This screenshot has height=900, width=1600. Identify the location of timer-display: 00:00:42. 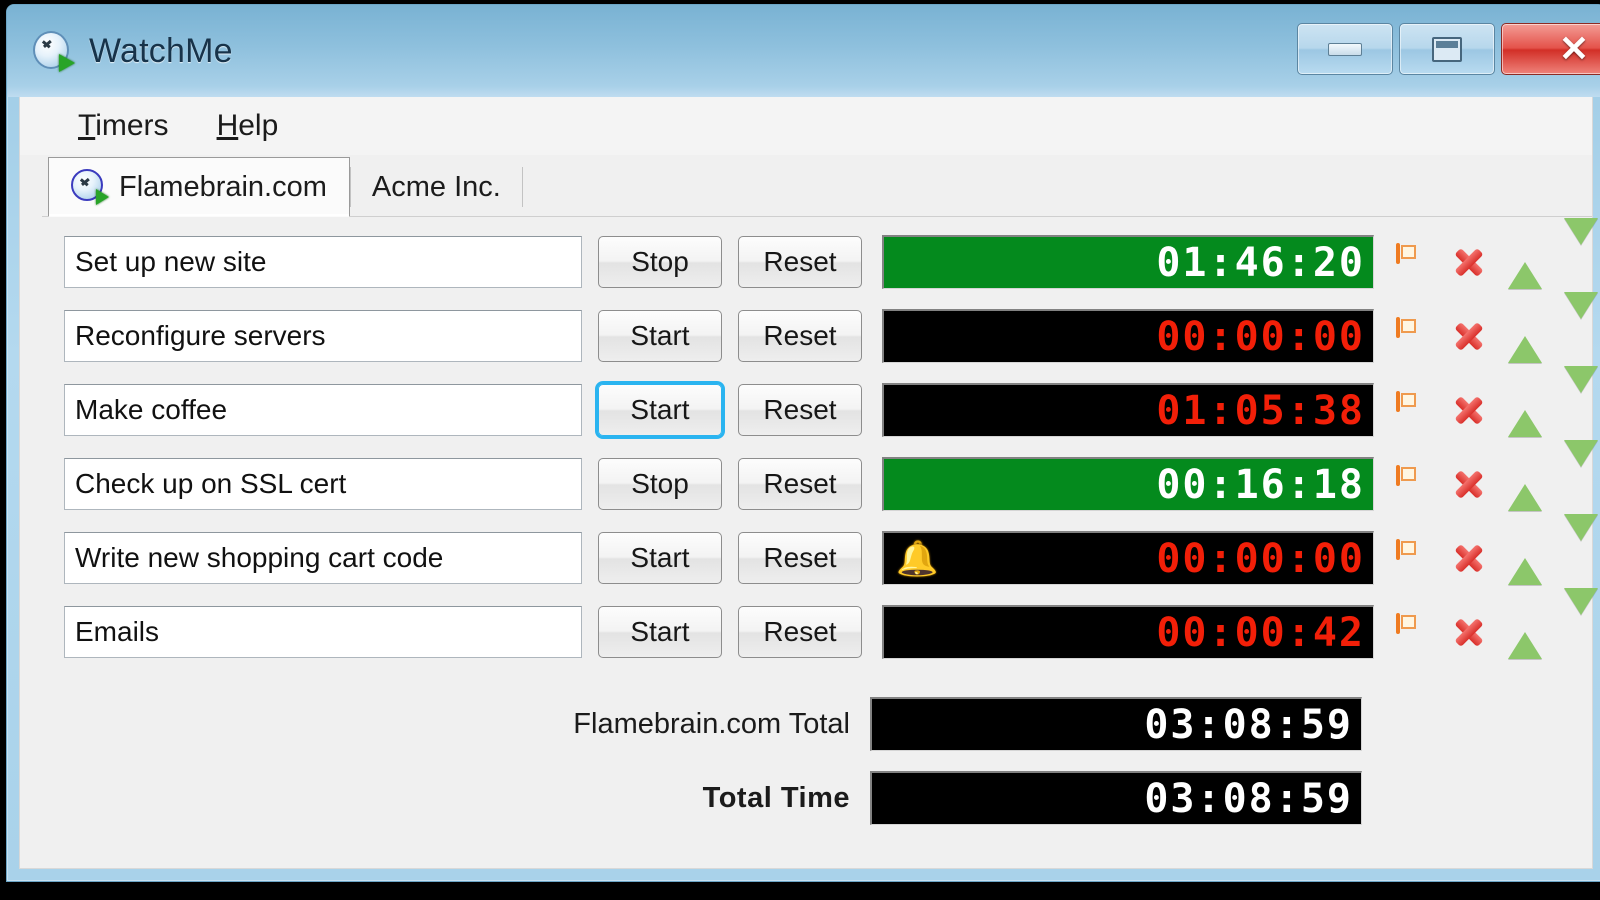
(1128, 632).